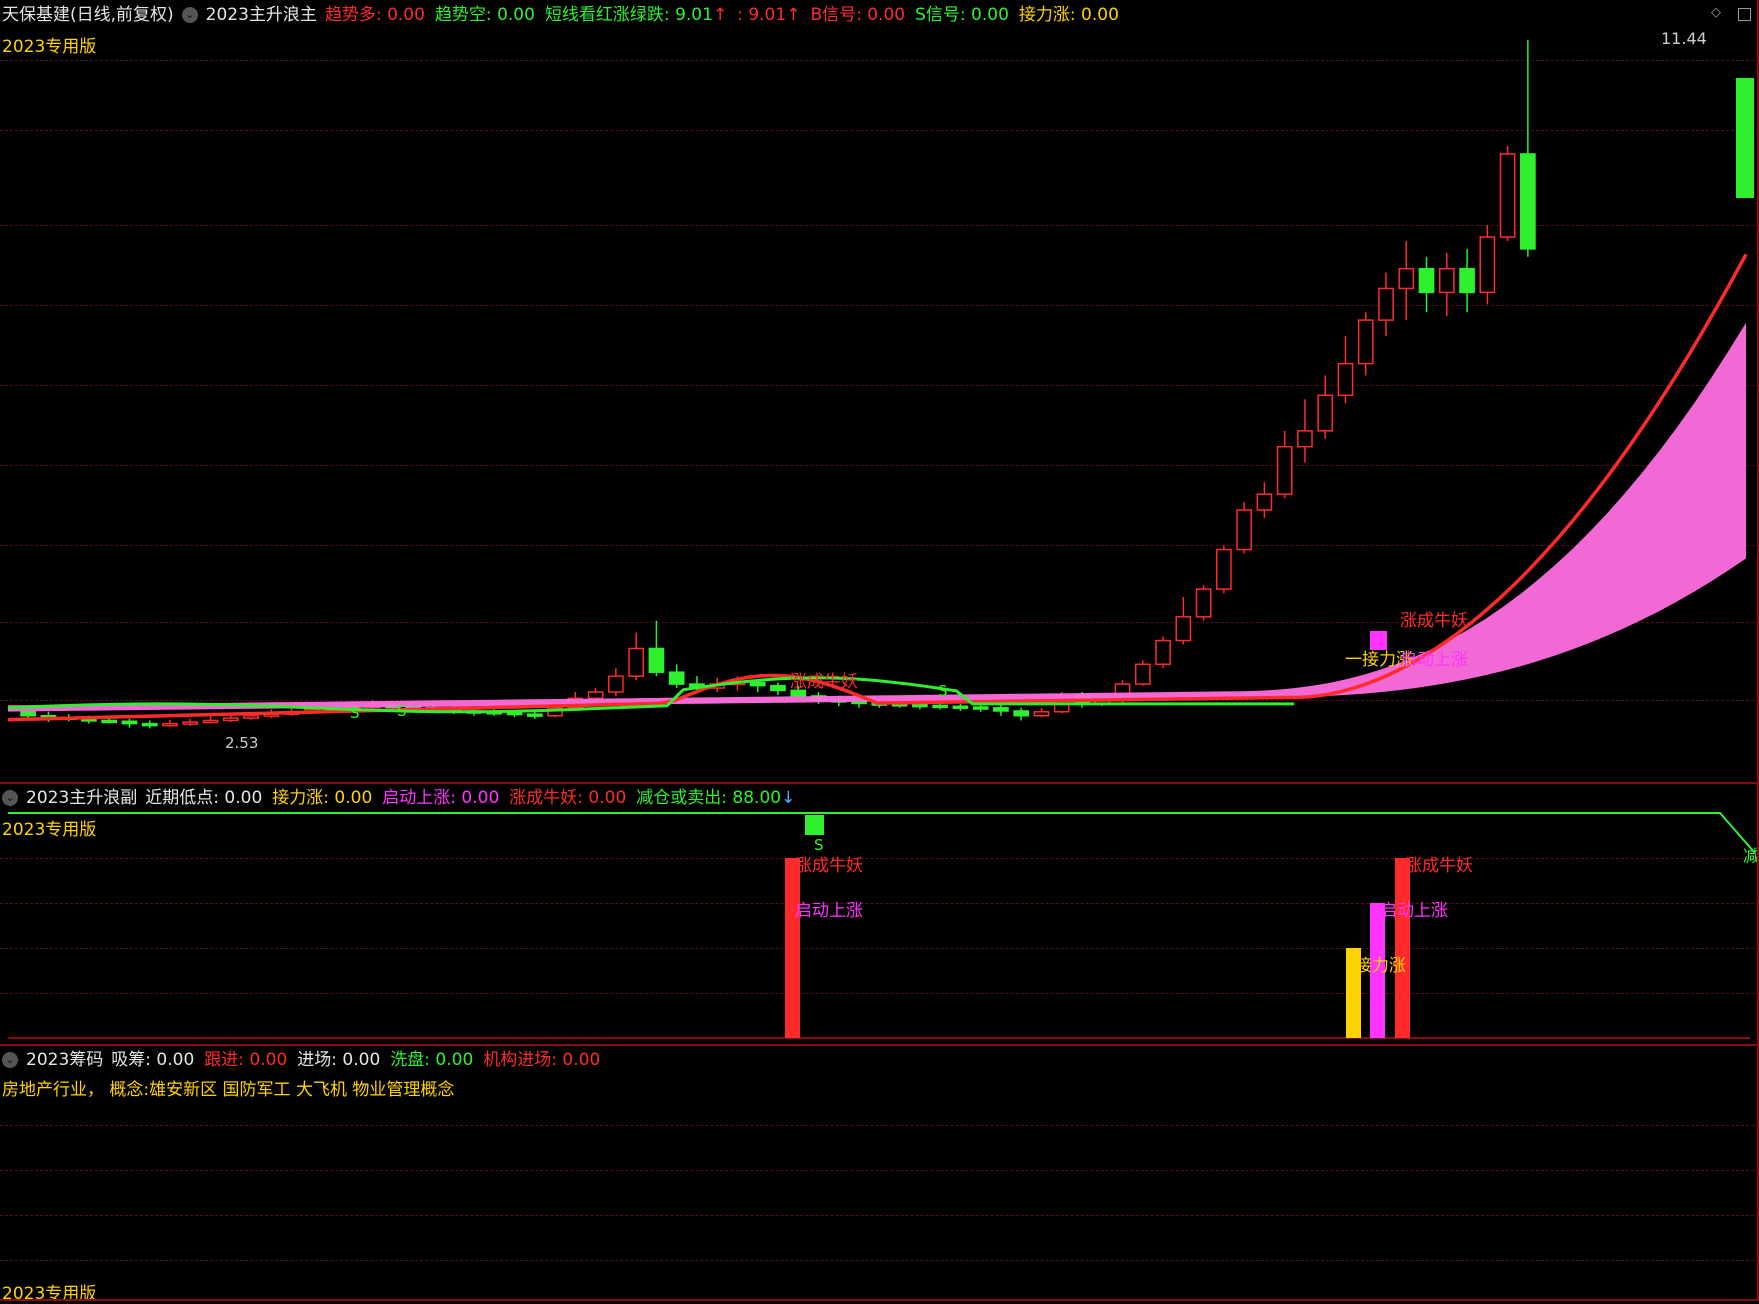 This screenshot has height=1304, width=1759. I want to click on main-indicator-value: 0.00, so click(406, 15).